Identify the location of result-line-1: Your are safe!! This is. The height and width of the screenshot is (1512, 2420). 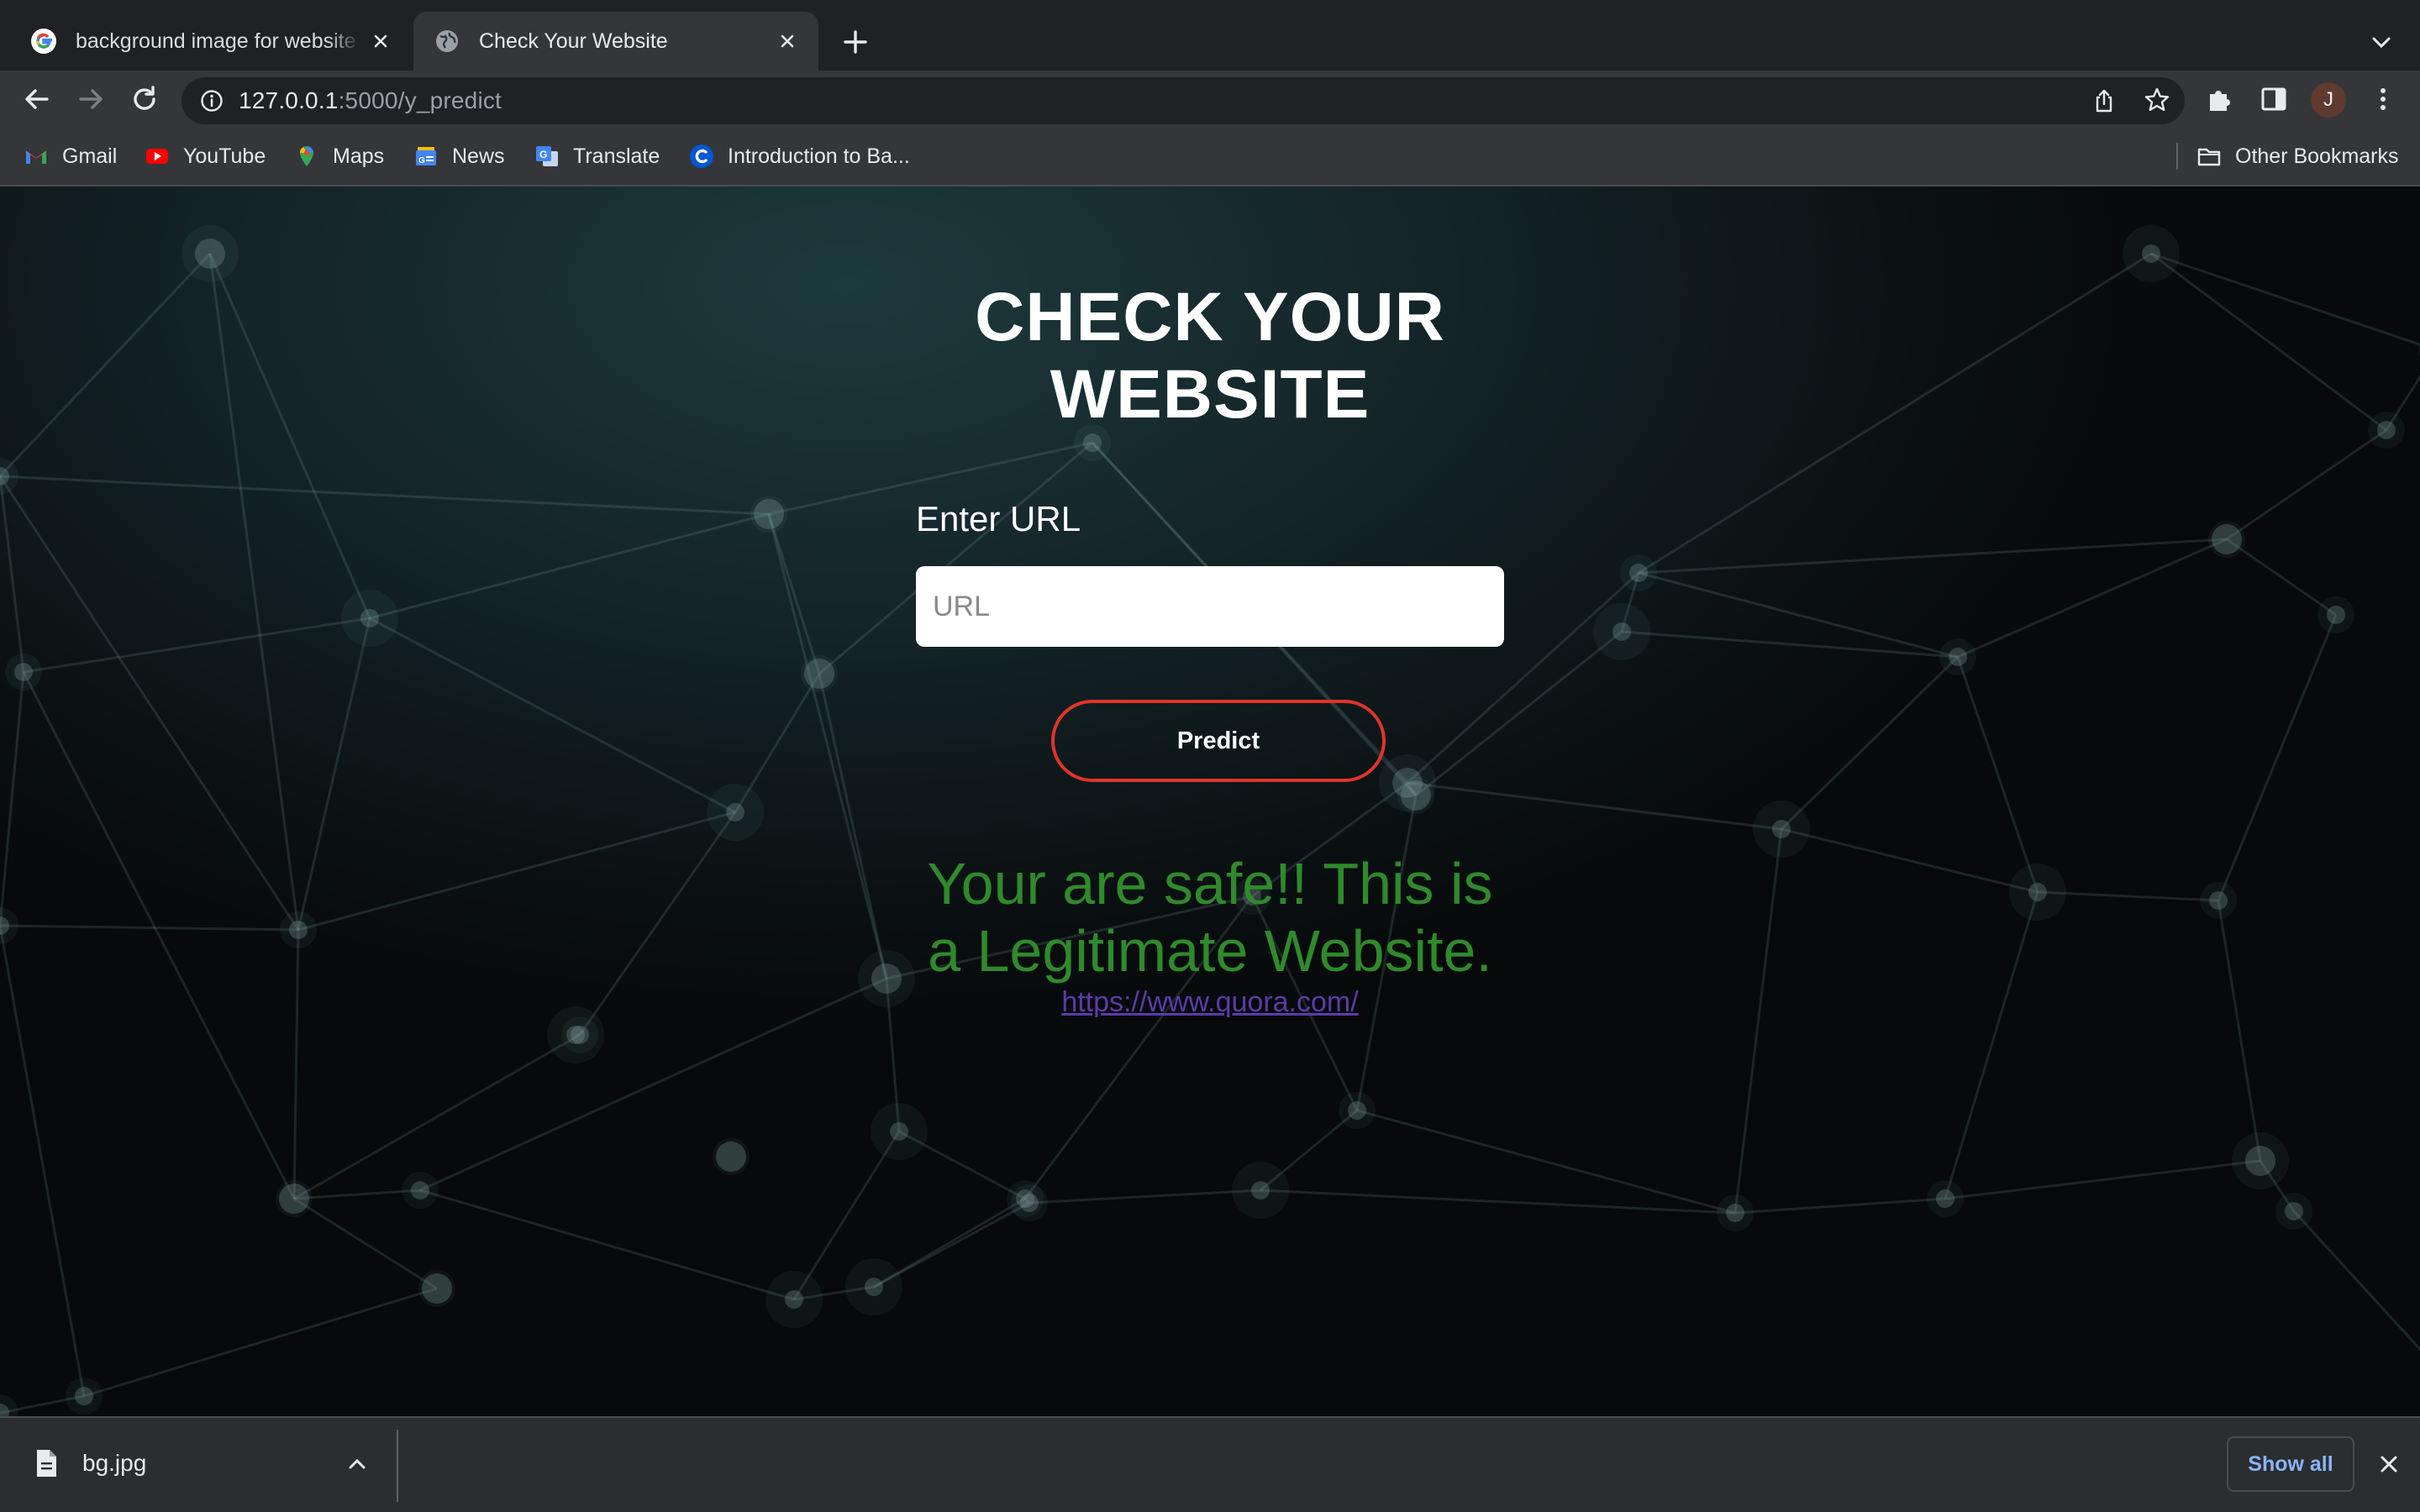
(1210, 883).